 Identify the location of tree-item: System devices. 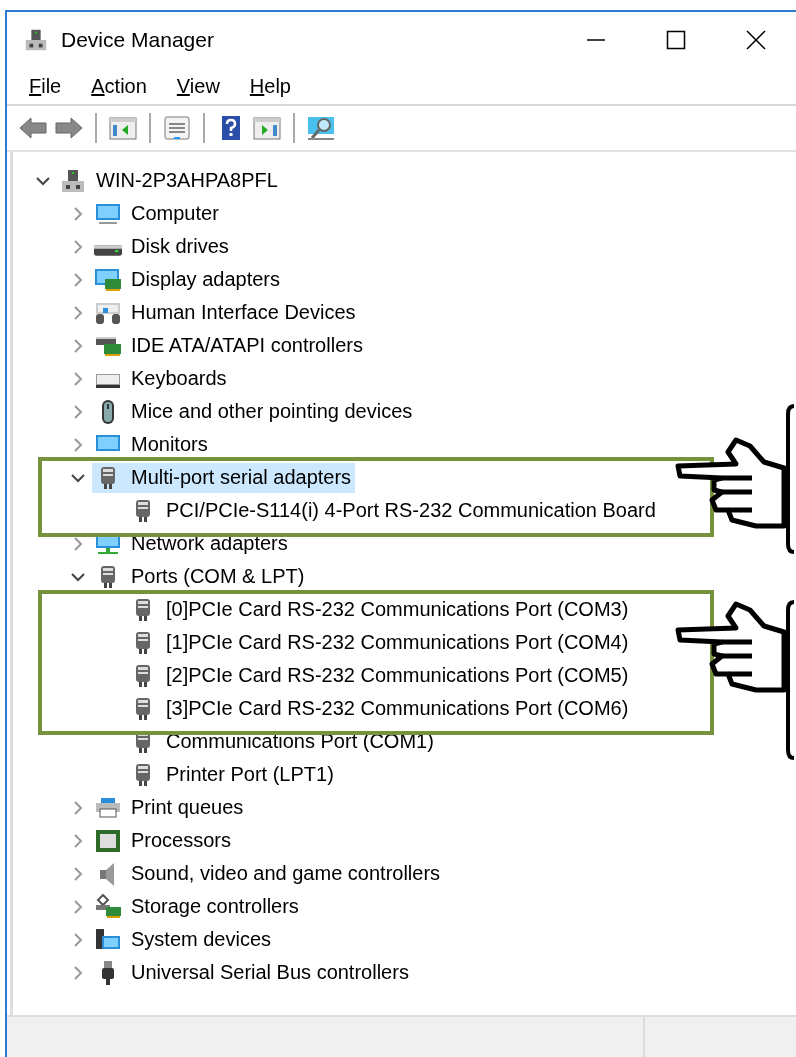
(184, 939).